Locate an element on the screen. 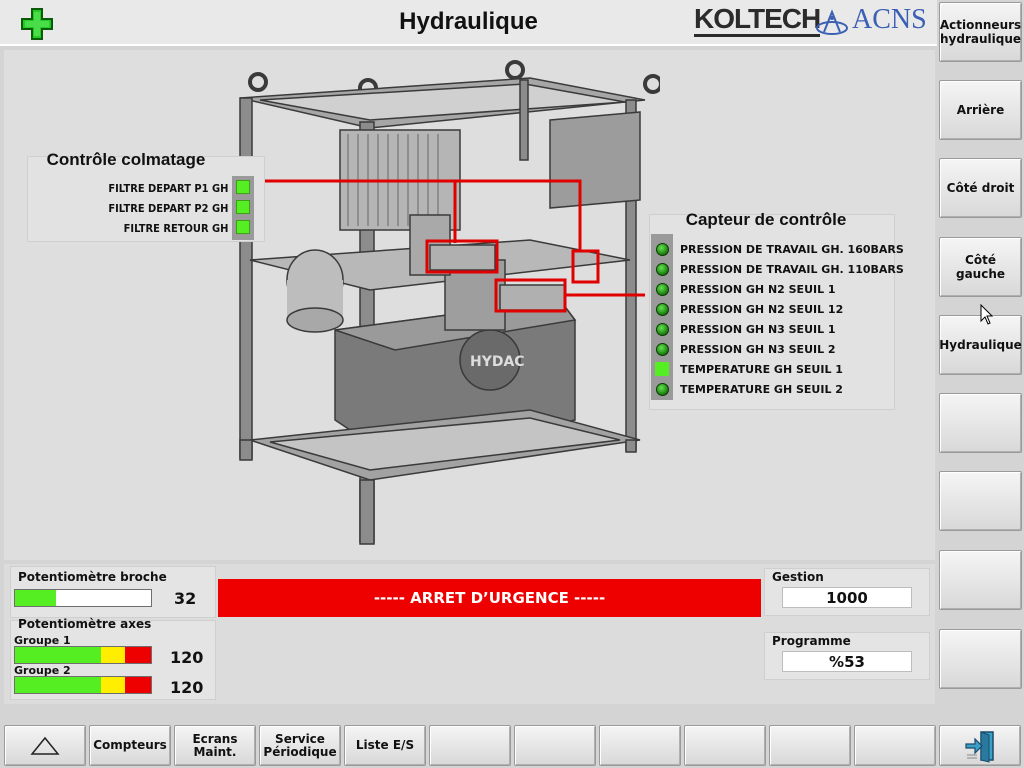 The width and height of the screenshot is (1024, 768). broche-label: Potentiomètre broche is located at coordinates (92, 577).